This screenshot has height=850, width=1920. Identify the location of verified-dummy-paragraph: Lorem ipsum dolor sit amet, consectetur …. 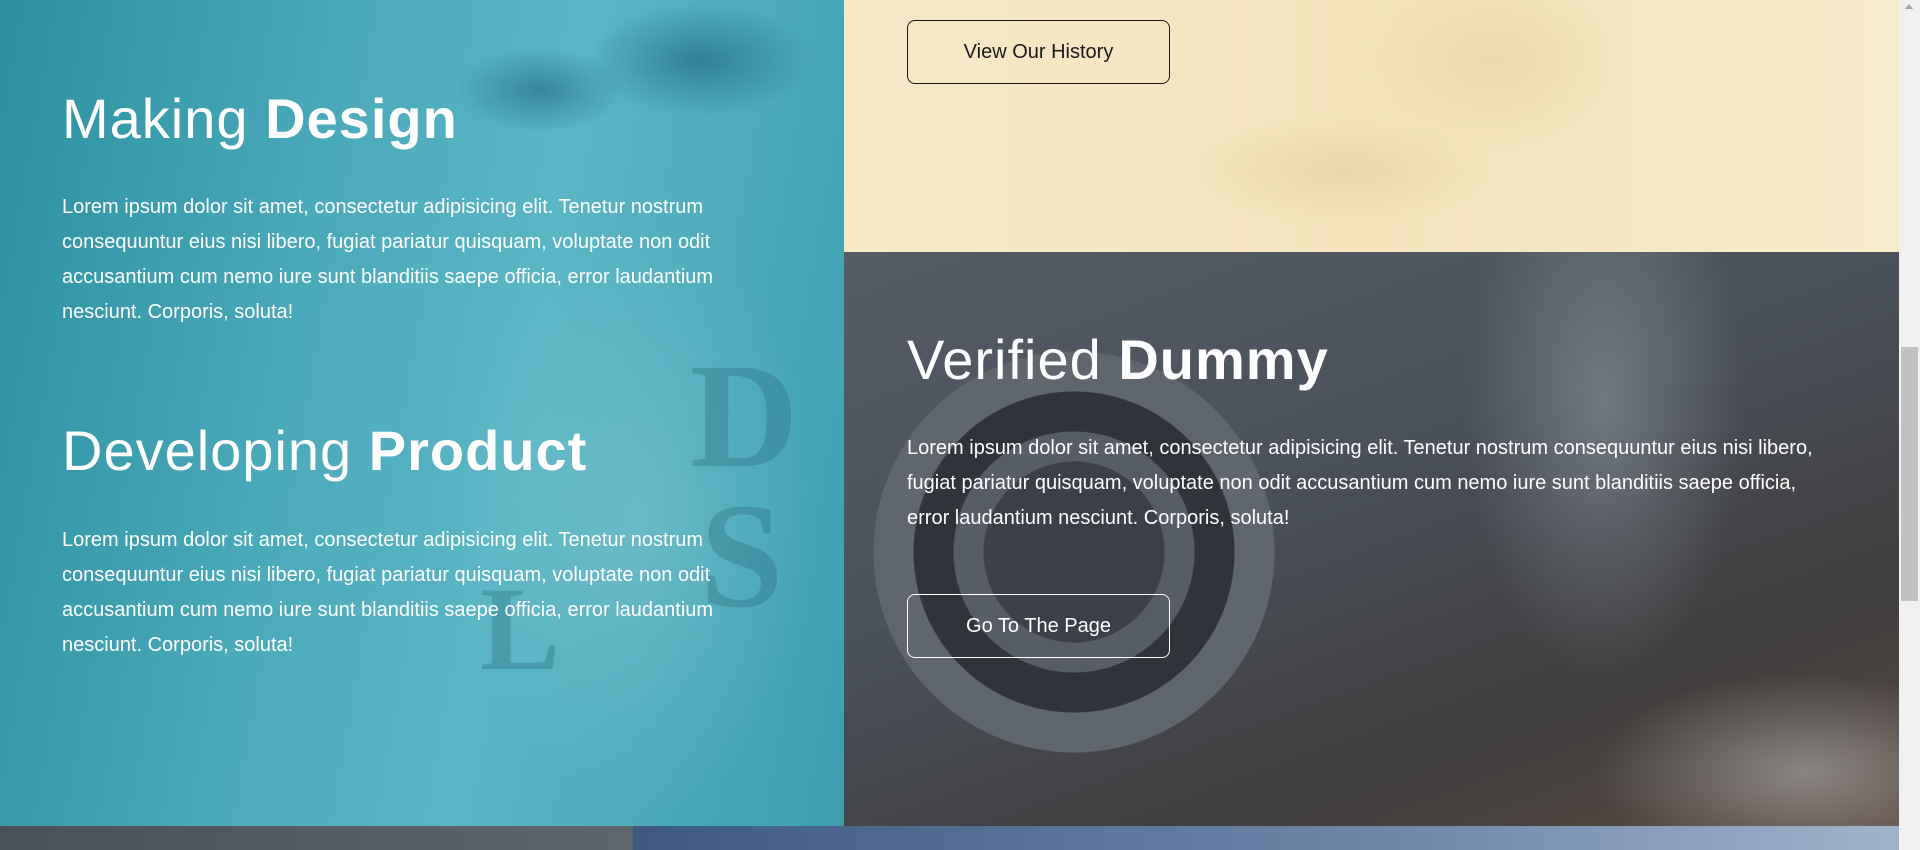
(1360, 483).